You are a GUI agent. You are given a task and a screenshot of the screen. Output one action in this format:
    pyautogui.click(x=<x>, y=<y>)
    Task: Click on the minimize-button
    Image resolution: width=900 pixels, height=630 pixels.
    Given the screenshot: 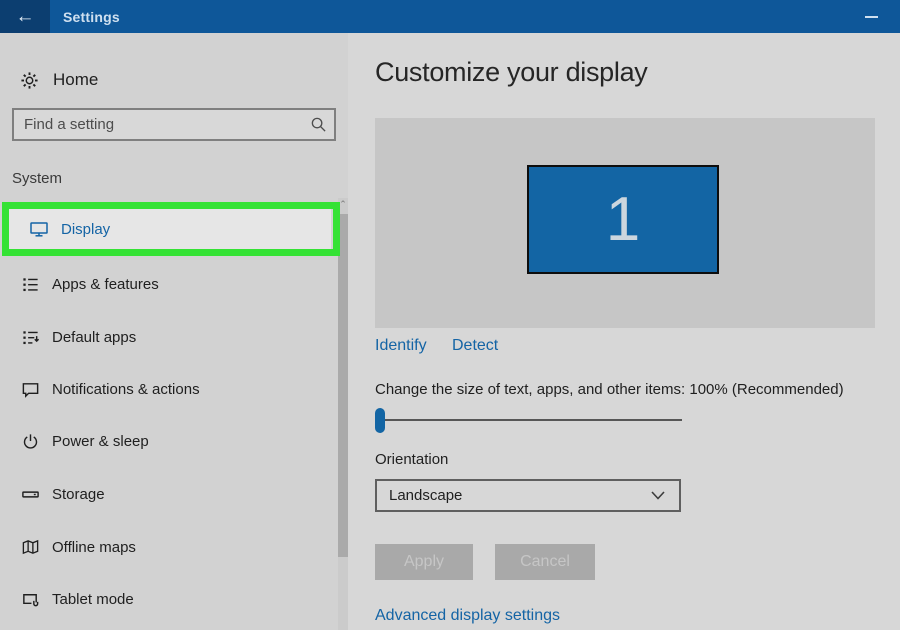 What is the action you would take?
    pyautogui.click(x=871, y=16)
    